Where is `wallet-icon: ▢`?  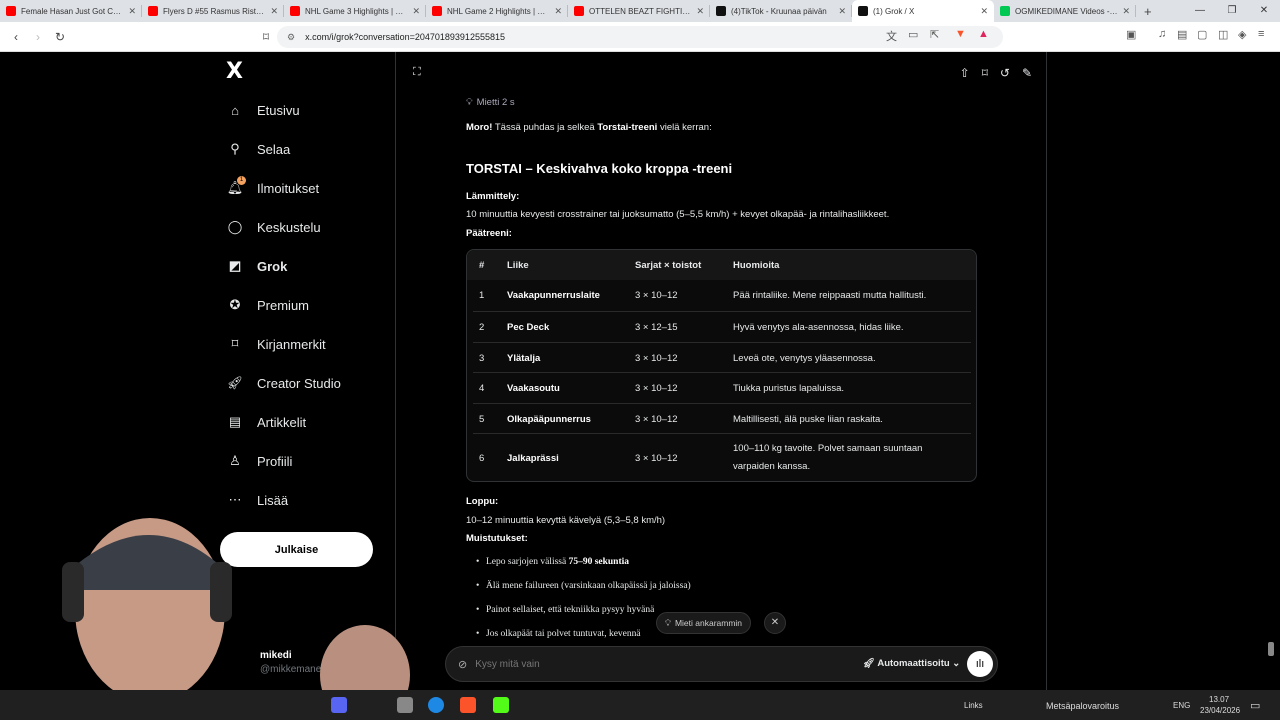 wallet-icon: ▢ is located at coordinates (1202, 34).